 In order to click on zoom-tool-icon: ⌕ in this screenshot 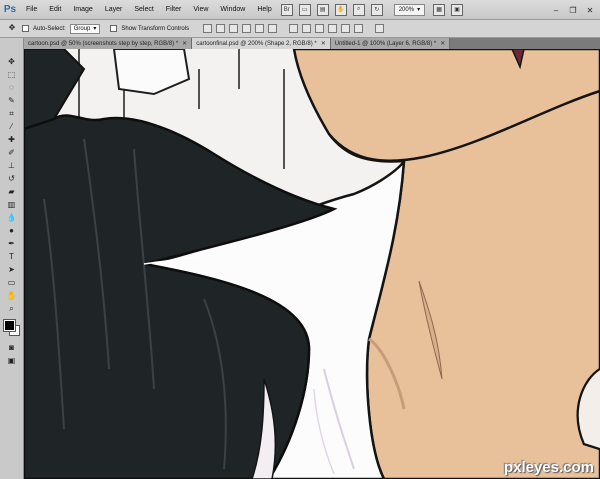, I will do `click(12, 308)`.